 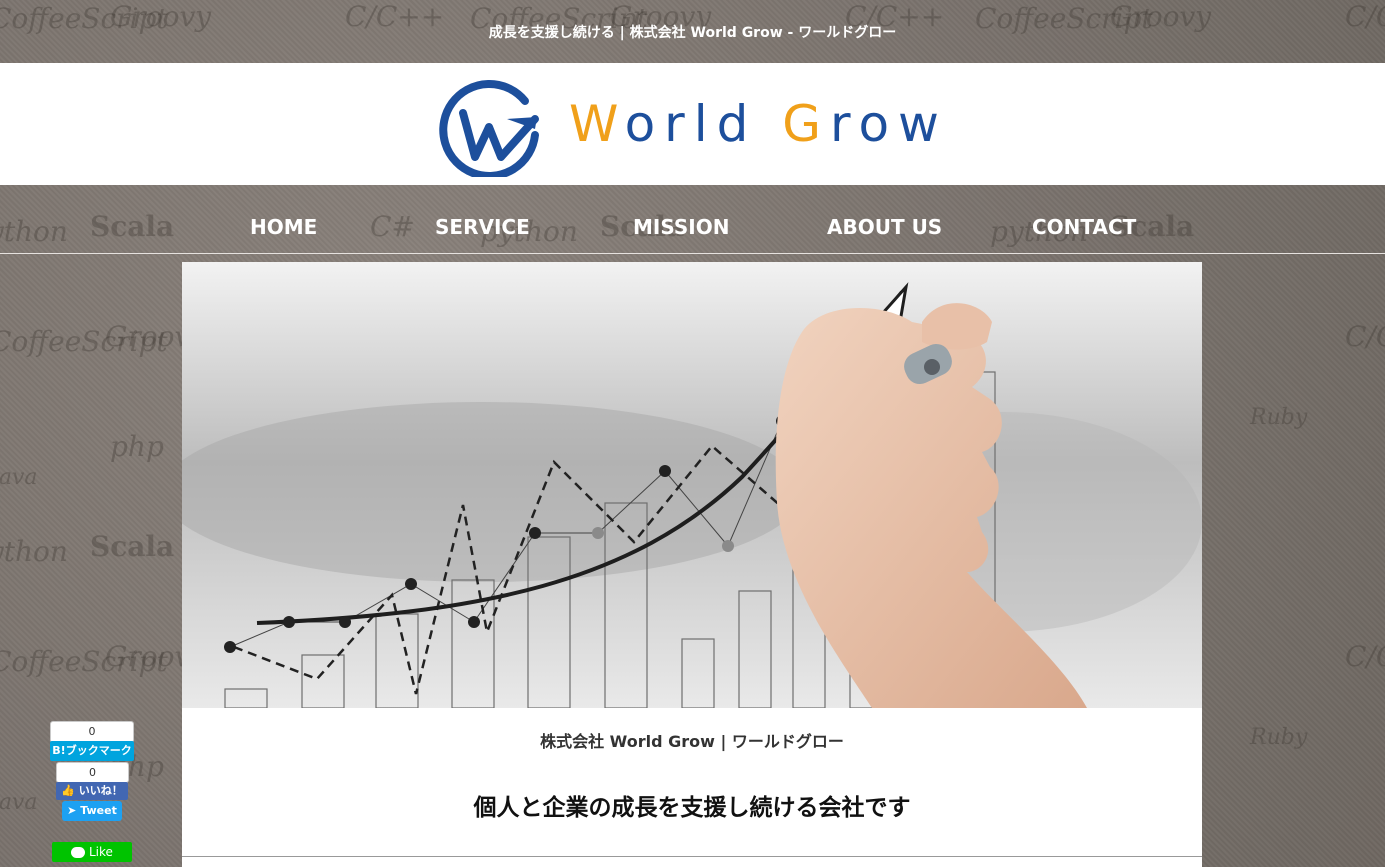 What do you see at coordinates (692, 856) in the screenshot?
I see `divider` at bounding box center [692, 856].